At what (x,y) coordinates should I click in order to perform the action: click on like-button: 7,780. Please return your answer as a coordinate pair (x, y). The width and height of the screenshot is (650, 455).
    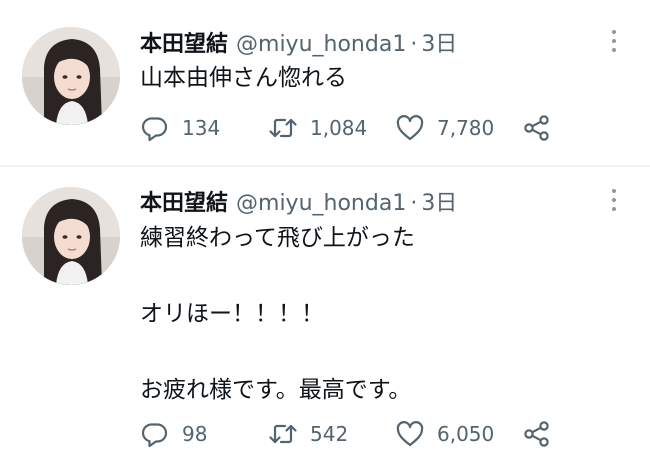
    Looking at the image, I should click on (444, 128).